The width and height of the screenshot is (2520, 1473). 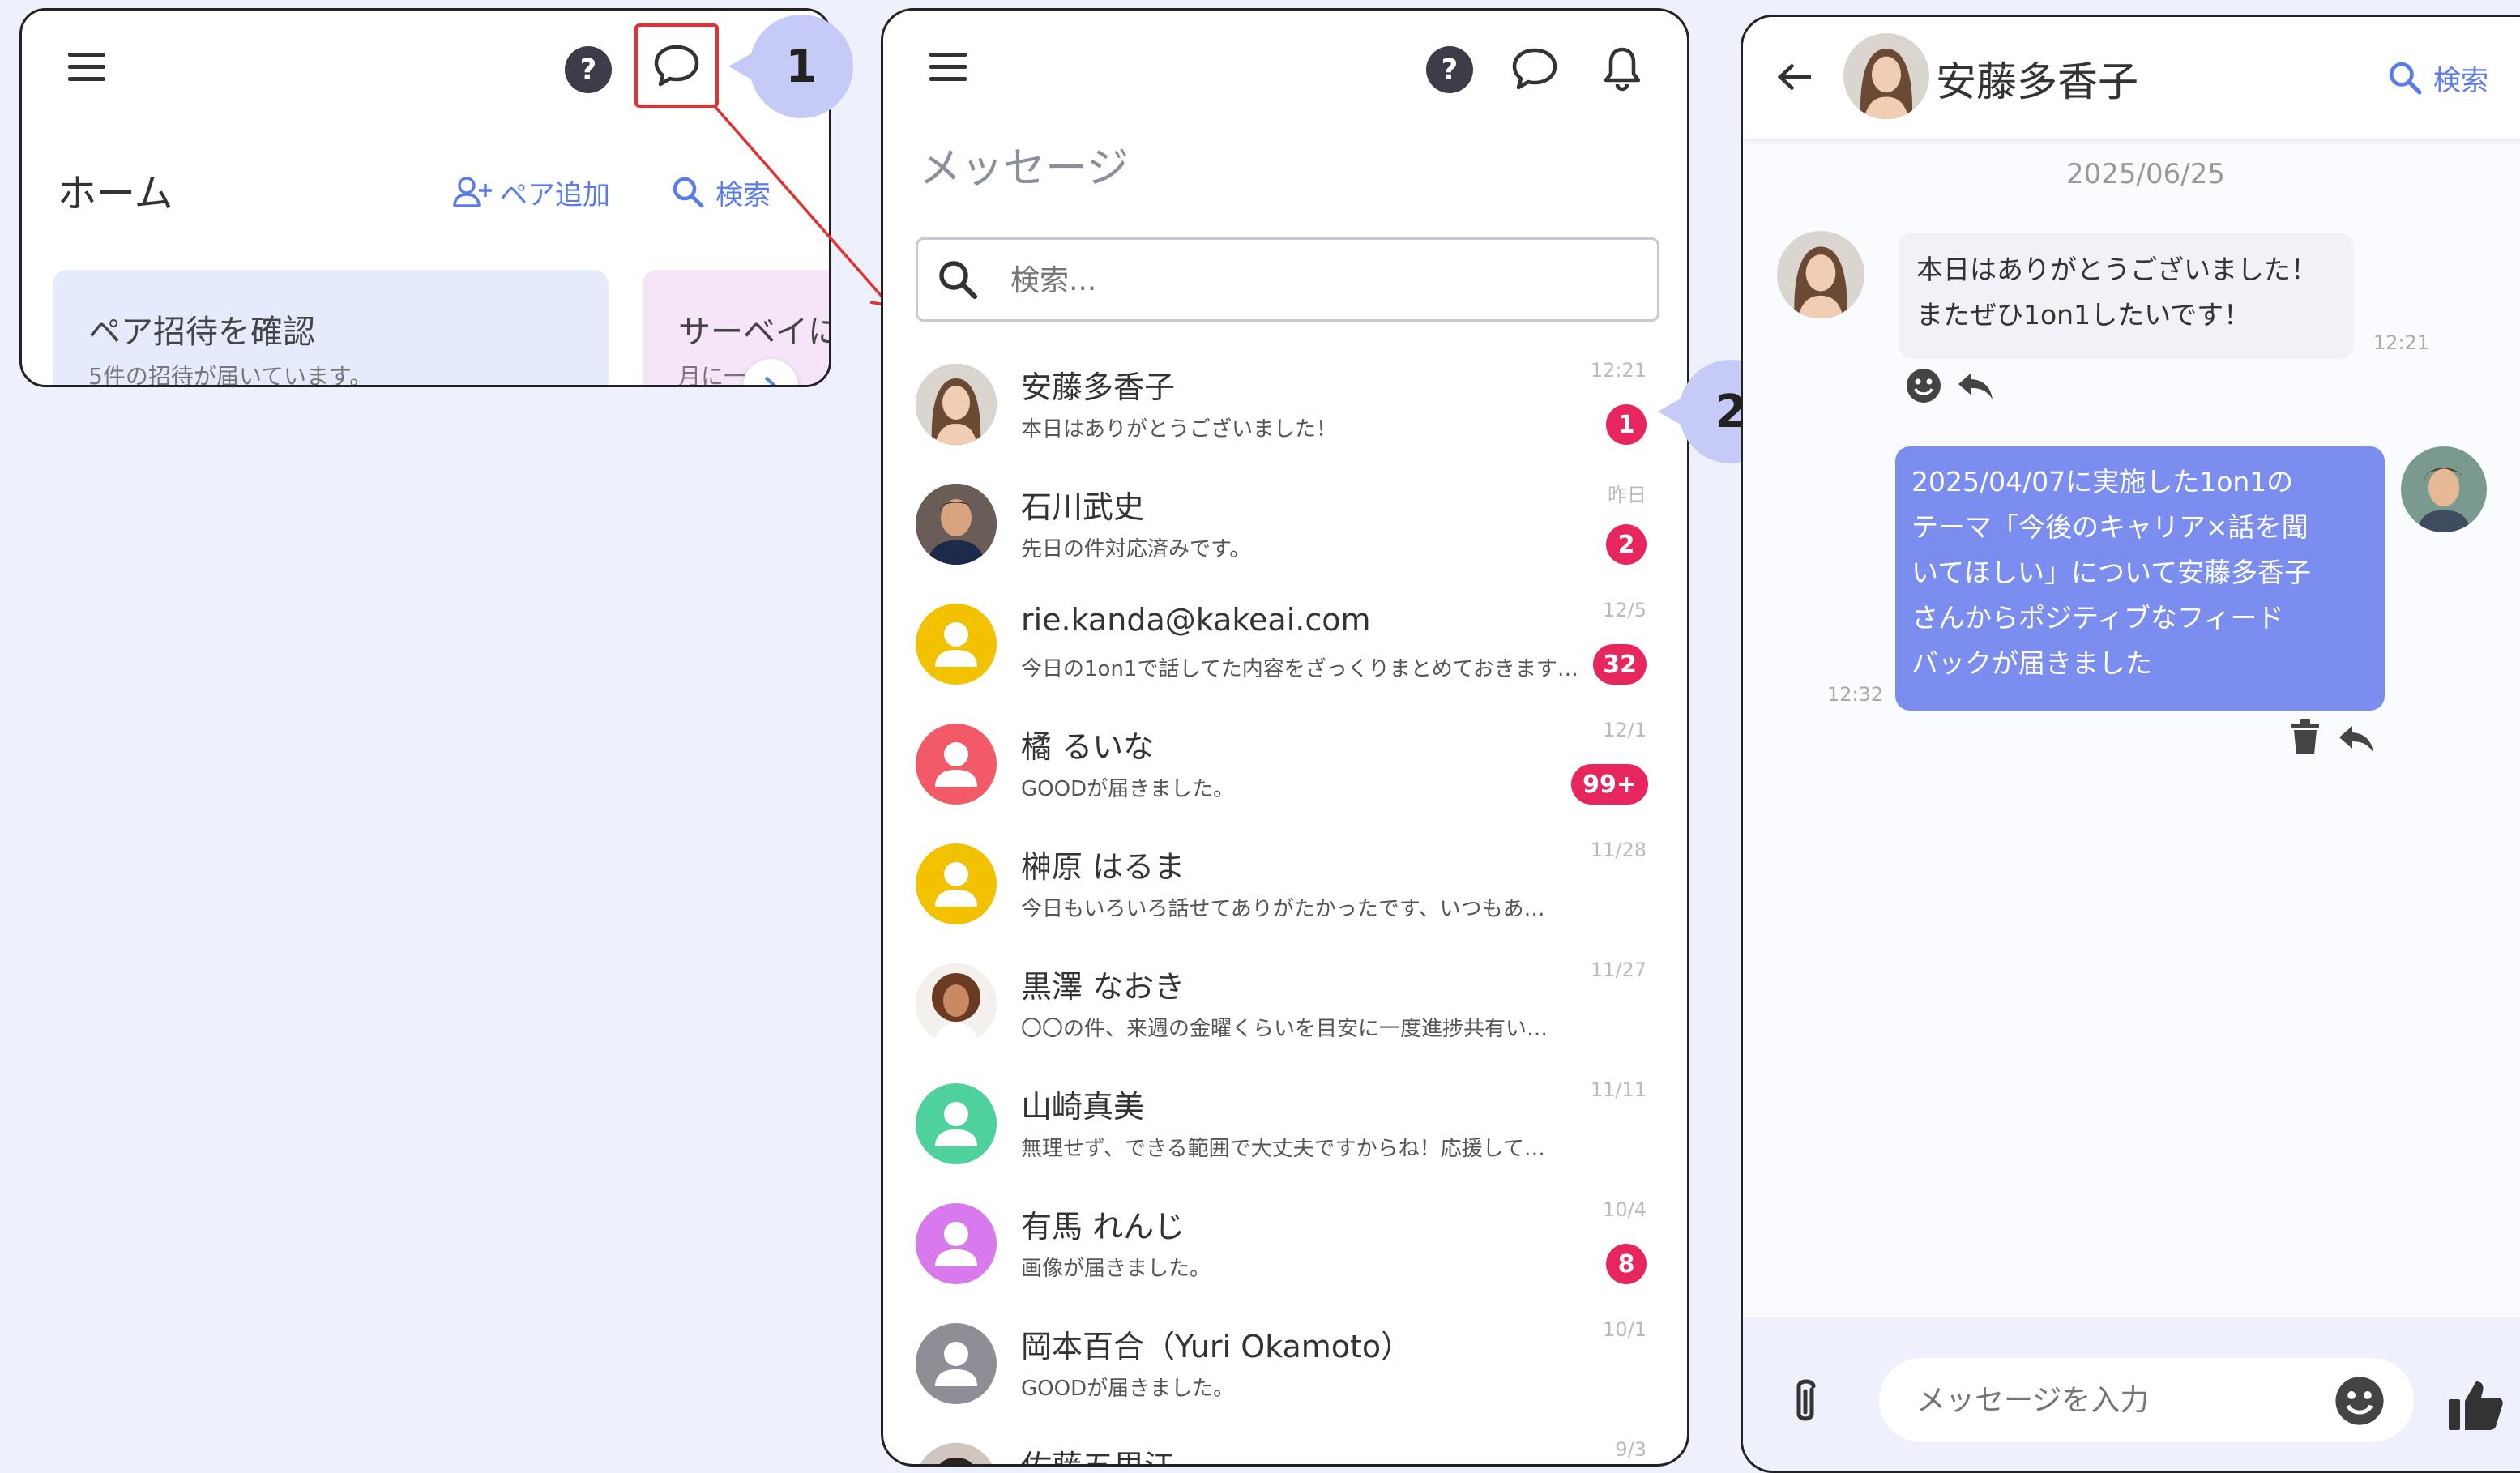 What do you see at coordinates (1083, 507) in the screenshot?
I see `conversation-name: 石川武史` at bounding box center [1083, 507].